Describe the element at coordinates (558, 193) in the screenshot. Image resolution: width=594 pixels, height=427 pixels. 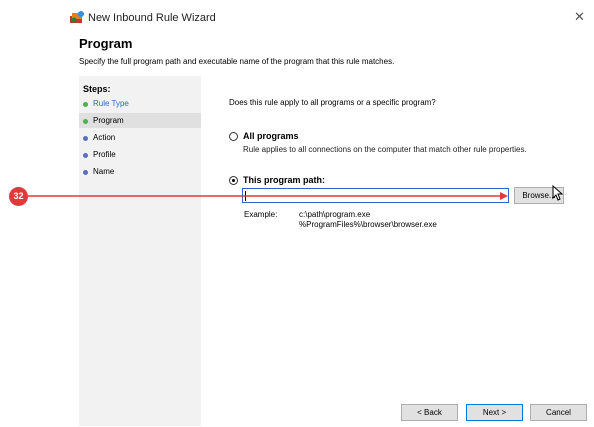
I see `mouse-cursor-icon` at that location.